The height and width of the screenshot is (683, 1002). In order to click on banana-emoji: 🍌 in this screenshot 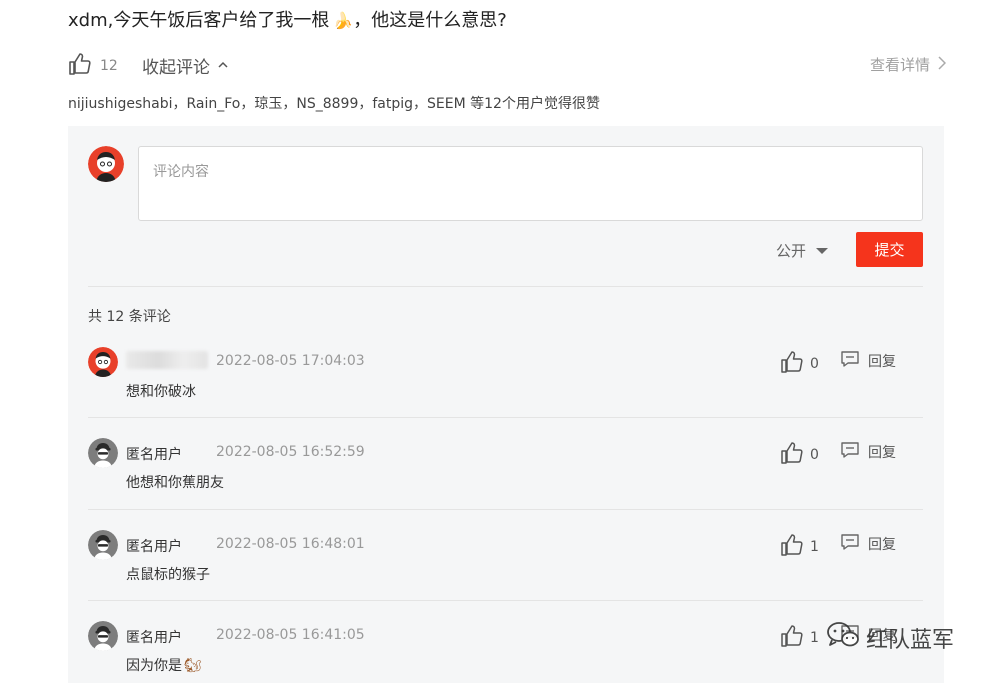, I will do `click(343, 20)`.